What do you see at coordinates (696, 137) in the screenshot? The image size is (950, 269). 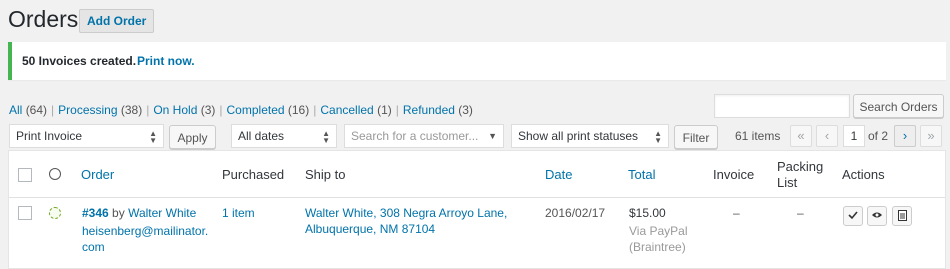 I see `filter-button: Filter` at bounding box center [696, 137].